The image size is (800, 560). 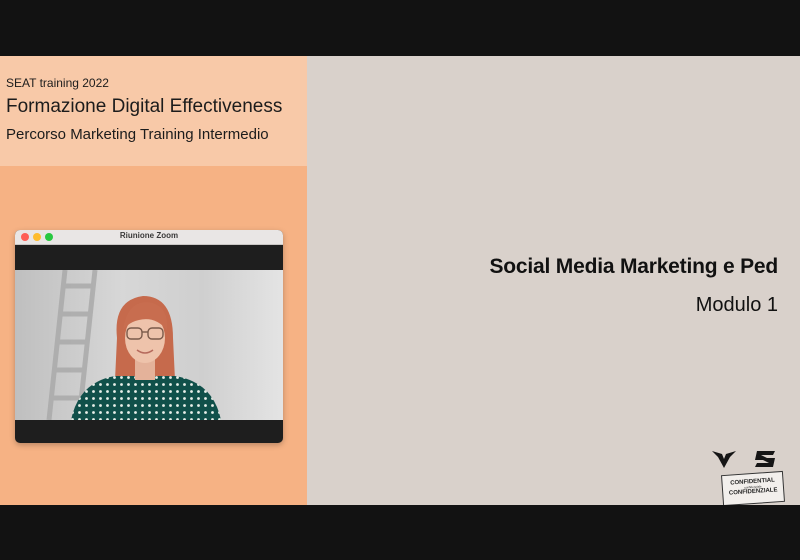 What do you see at coordinates (400, 28) in the screenshot?
I see `letterbox-top` at bounding box center [400, 28].